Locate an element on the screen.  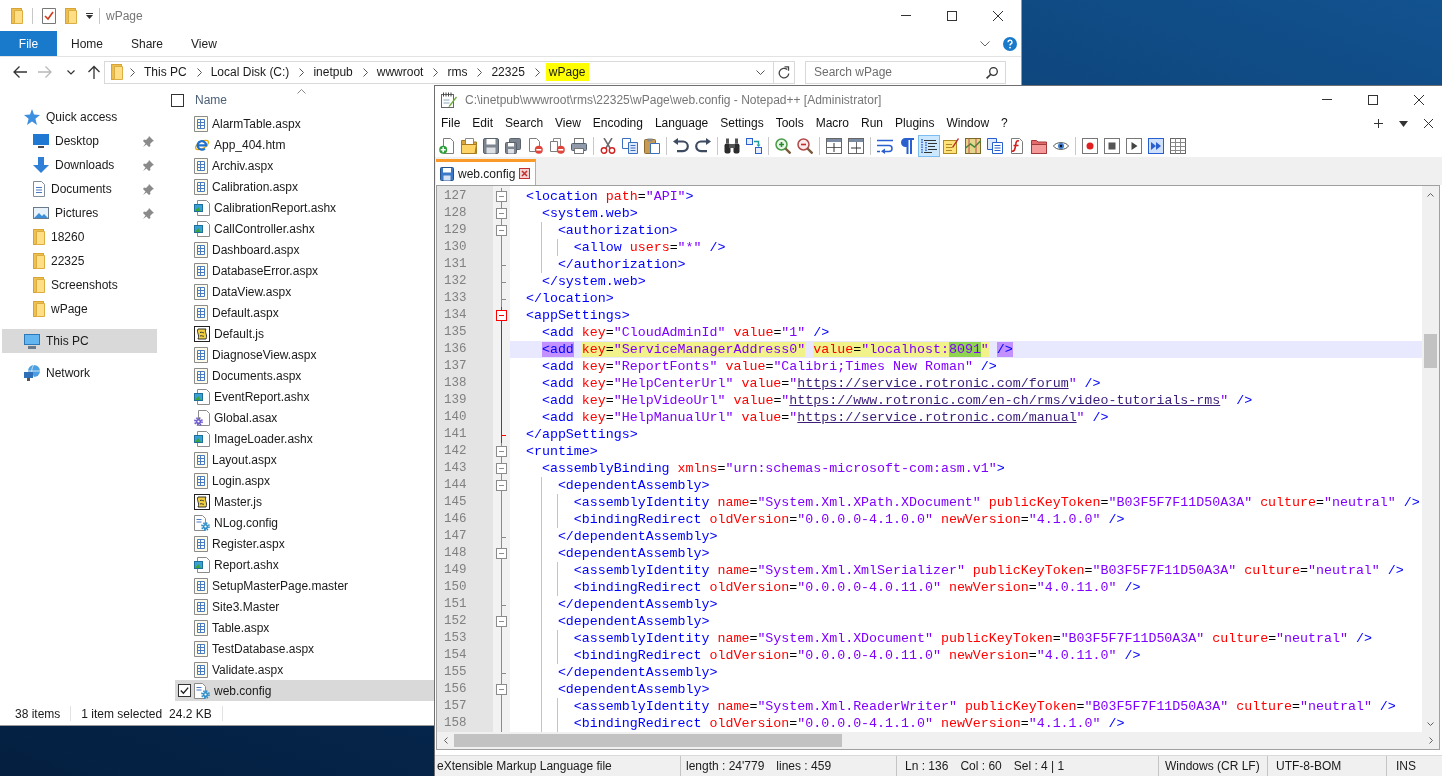
column-header: Name is located at coordinates (211, 100).